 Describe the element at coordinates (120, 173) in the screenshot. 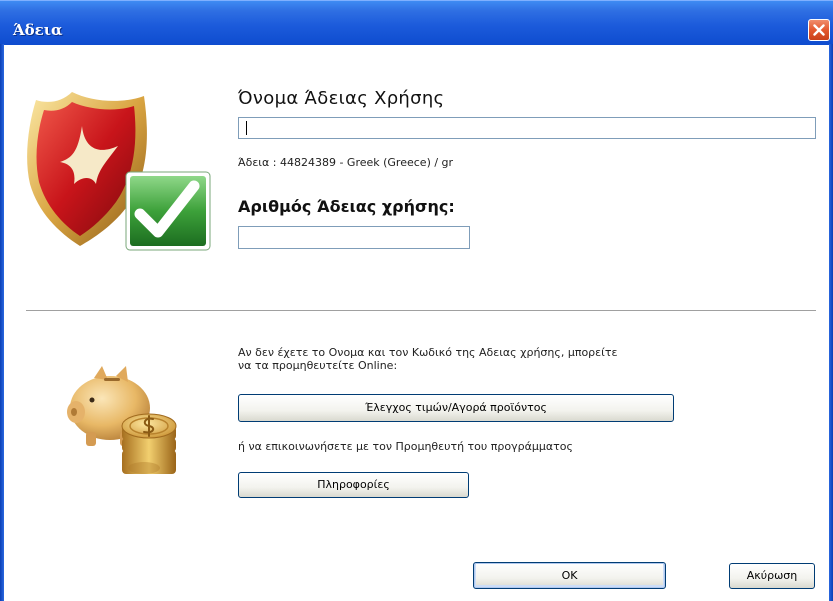

I see `shield-checkmark-icon` at that location.